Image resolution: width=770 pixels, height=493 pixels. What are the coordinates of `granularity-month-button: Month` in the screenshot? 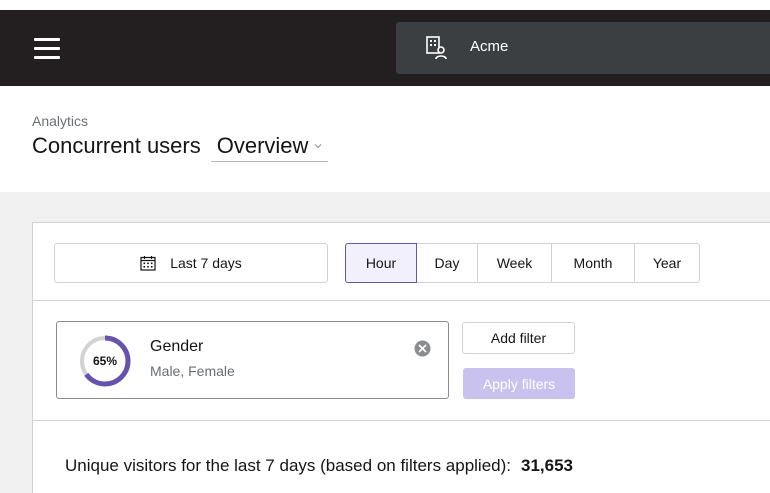 It's located at (593, 263).